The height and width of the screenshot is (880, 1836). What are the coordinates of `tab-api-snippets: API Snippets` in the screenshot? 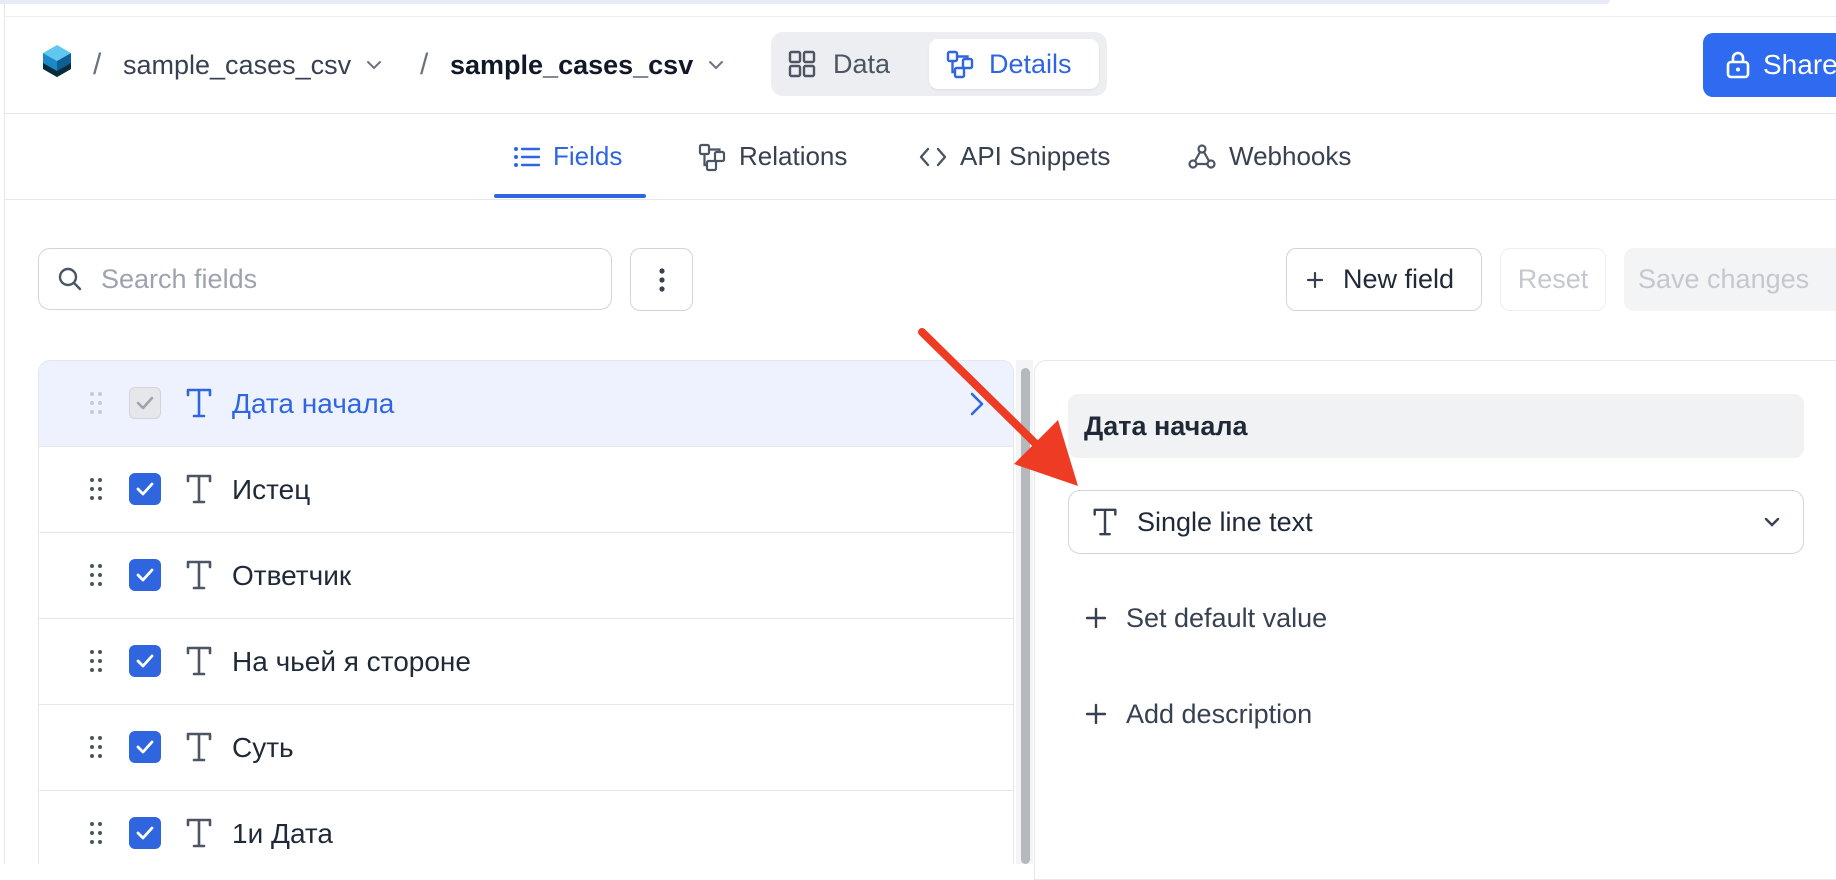 It's located at (1014, 156).